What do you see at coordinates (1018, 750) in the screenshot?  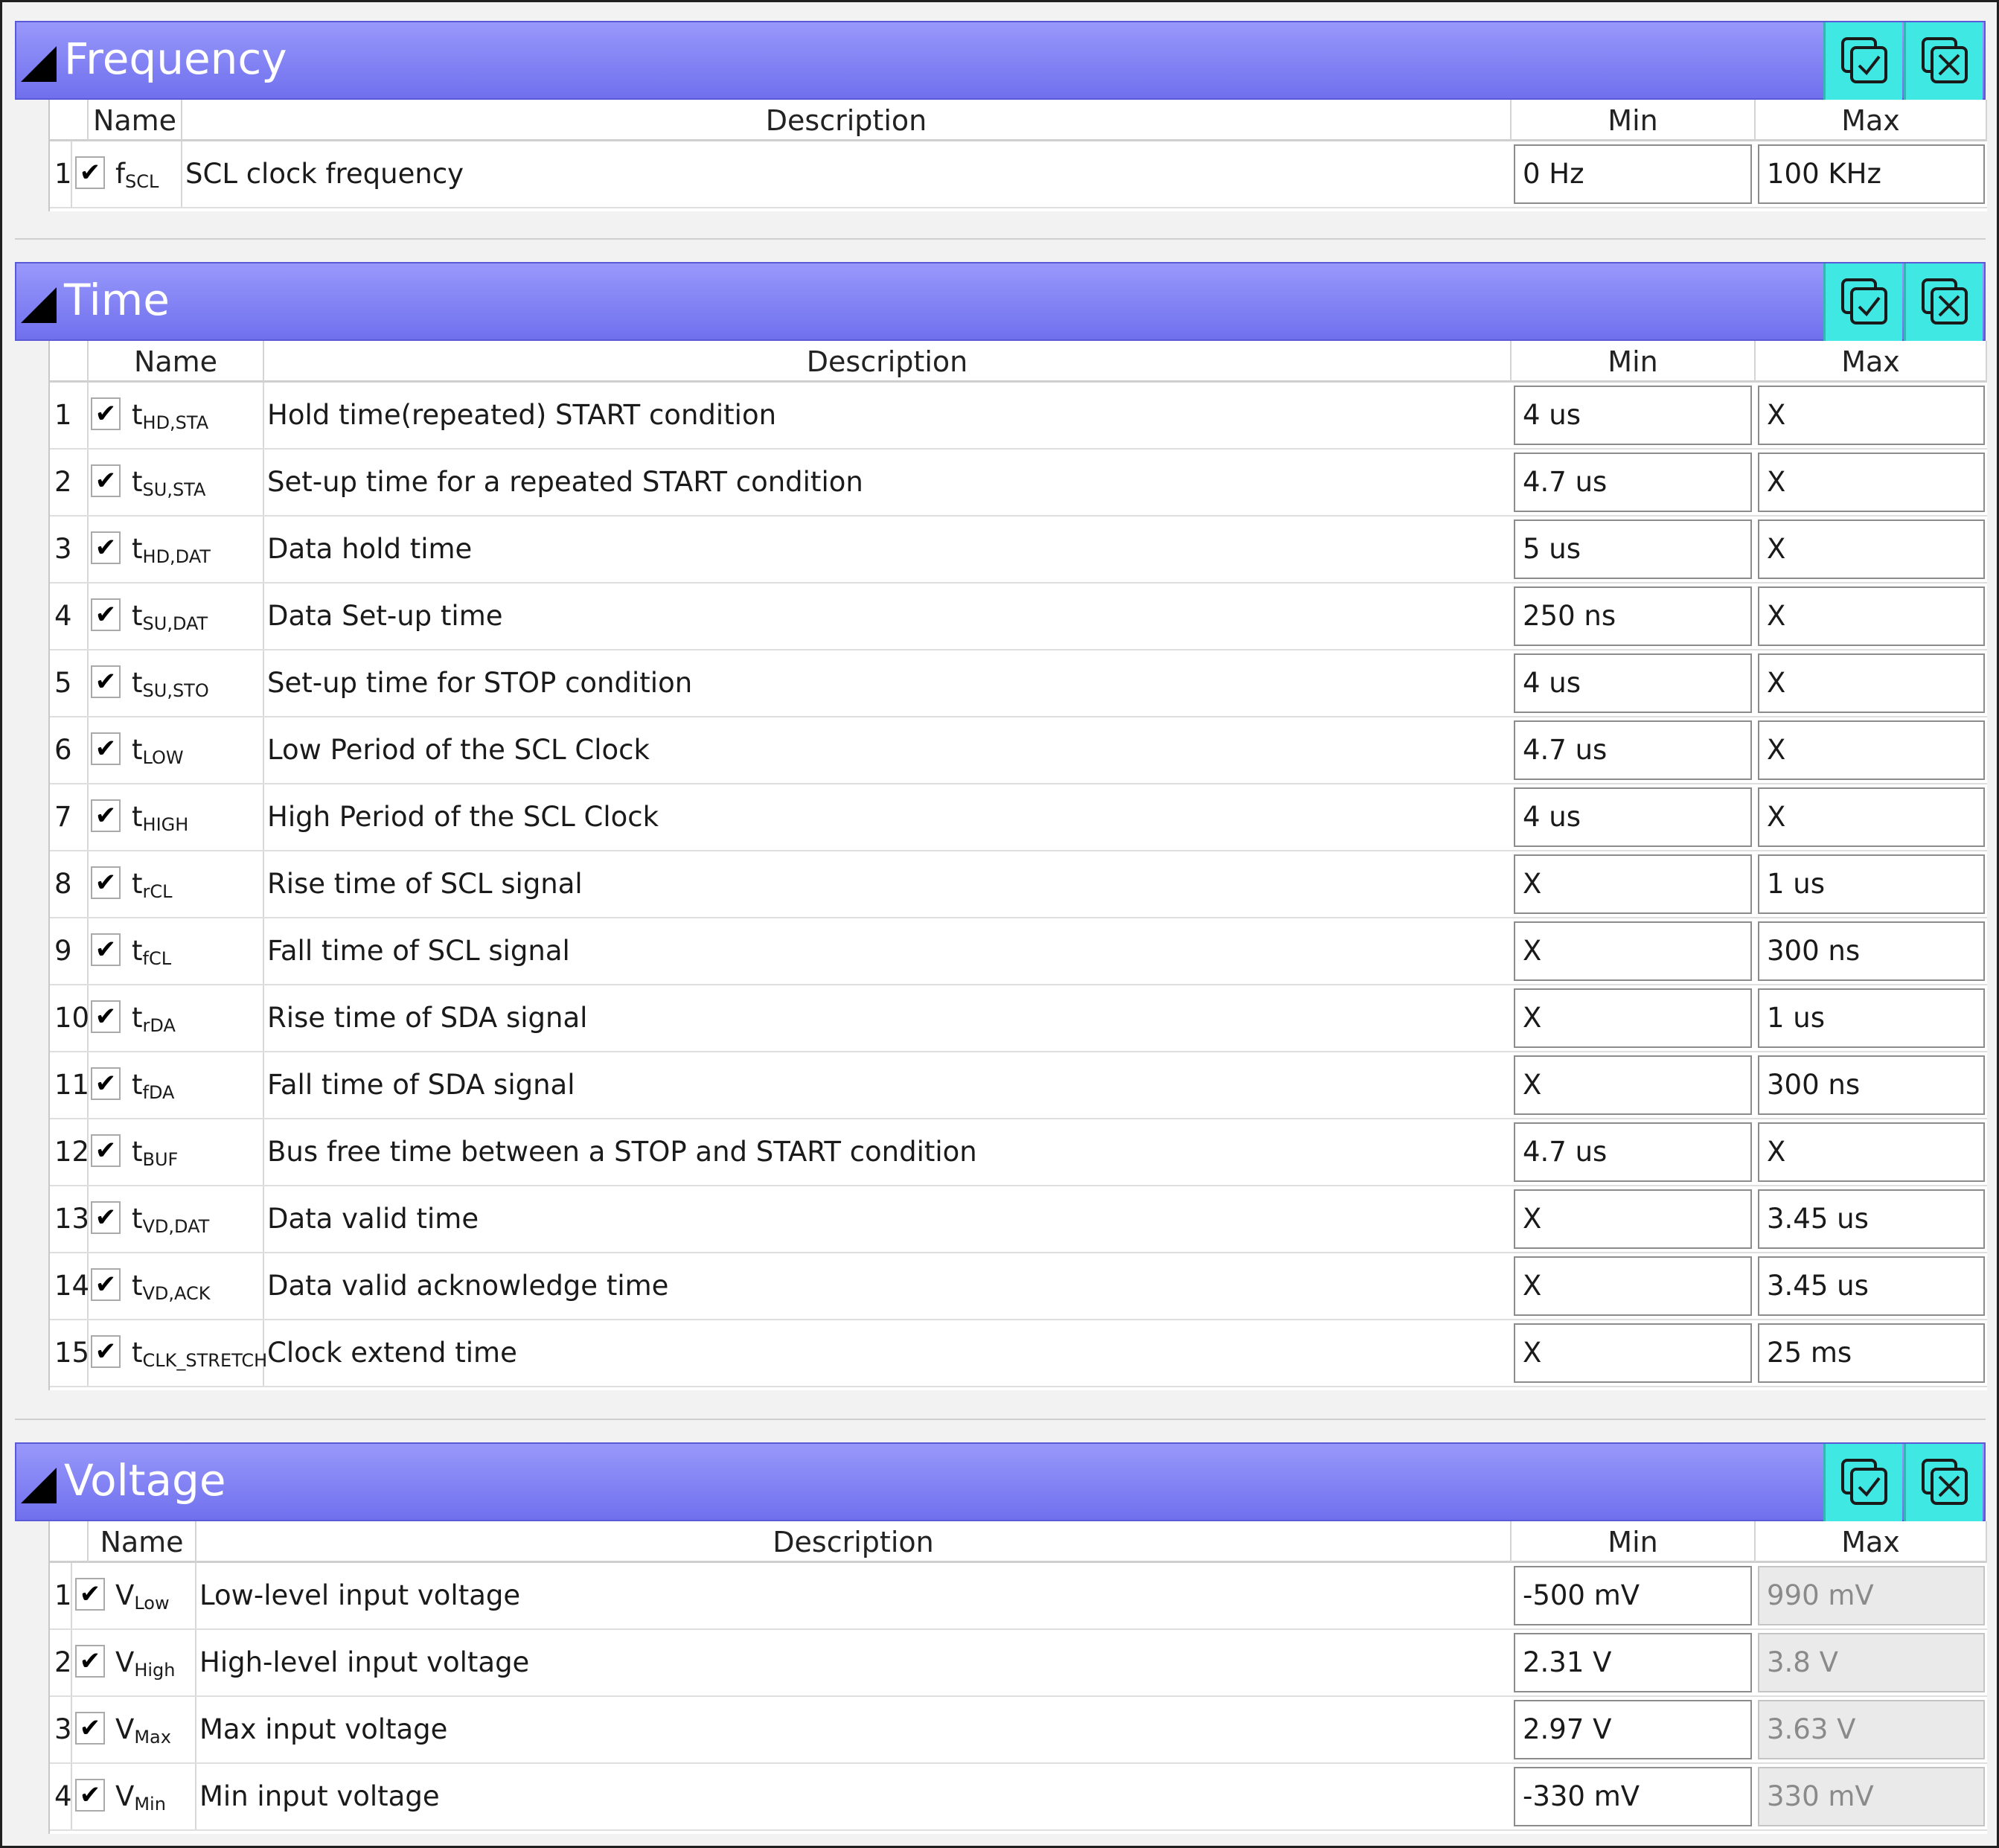 I see `table-row: 6 ✔ tLOW Low Period of the SCL Clock 4.7 us X` at bounding box center [1018, 750].